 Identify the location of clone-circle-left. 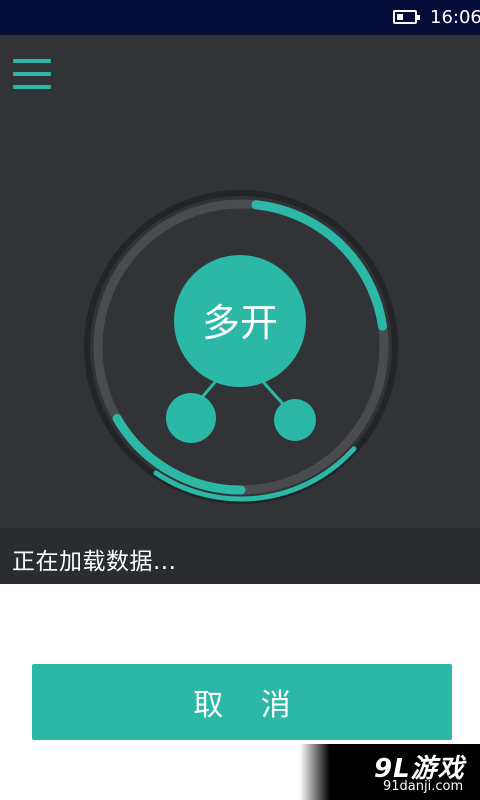
(191, 418).